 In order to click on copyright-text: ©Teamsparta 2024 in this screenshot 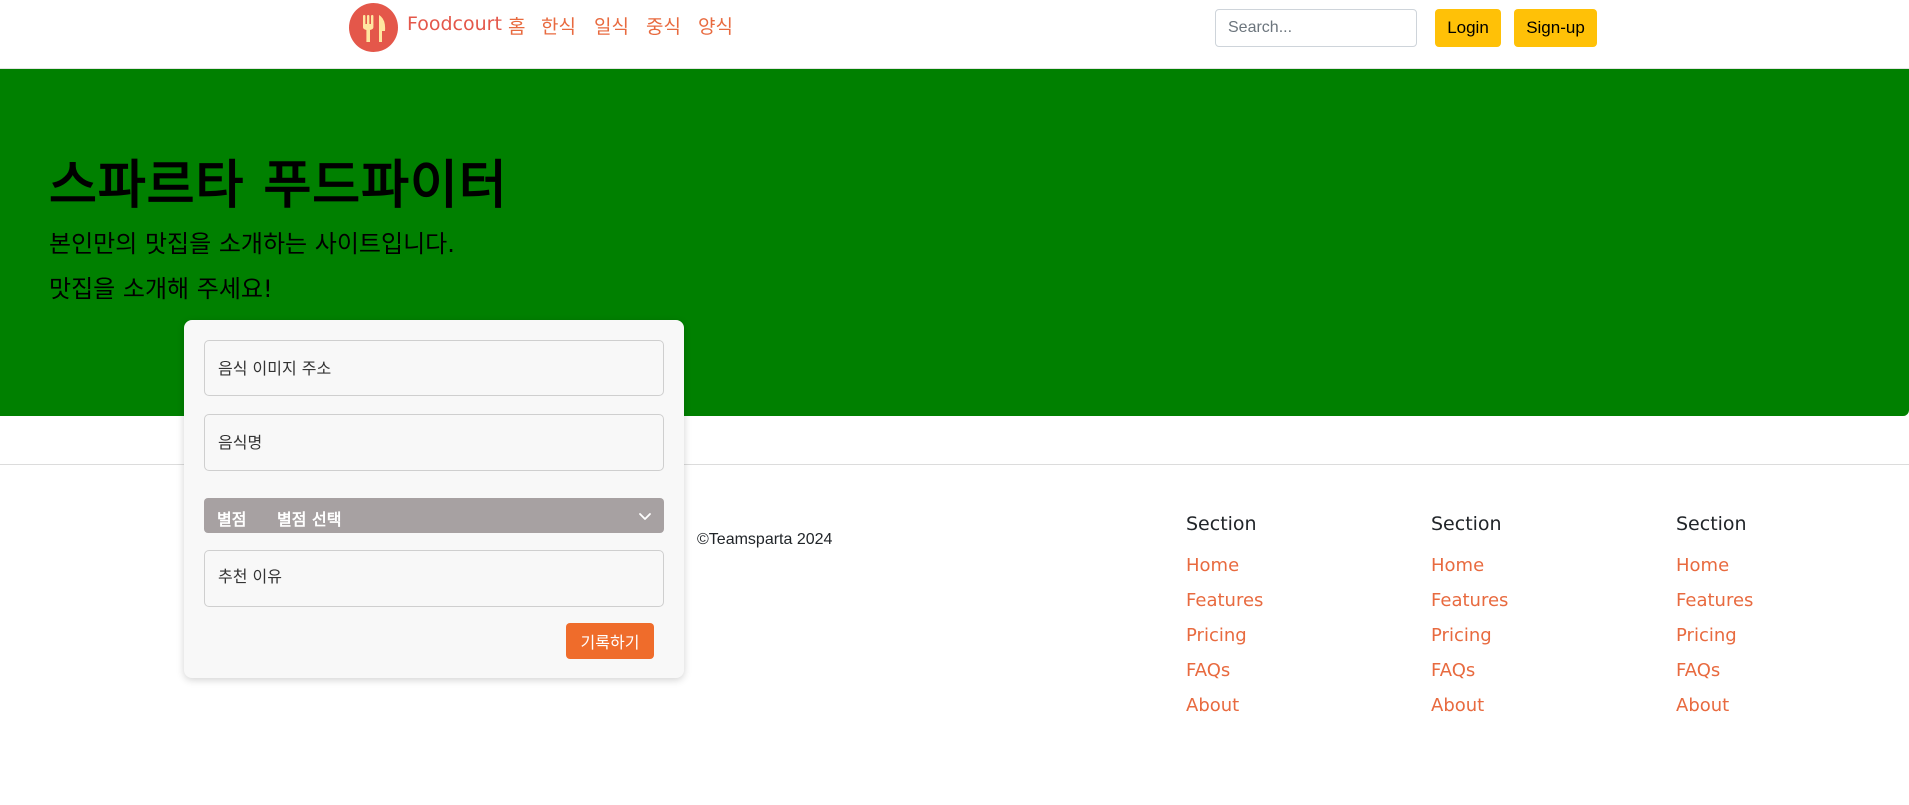, I will do `click(765, 539)`.